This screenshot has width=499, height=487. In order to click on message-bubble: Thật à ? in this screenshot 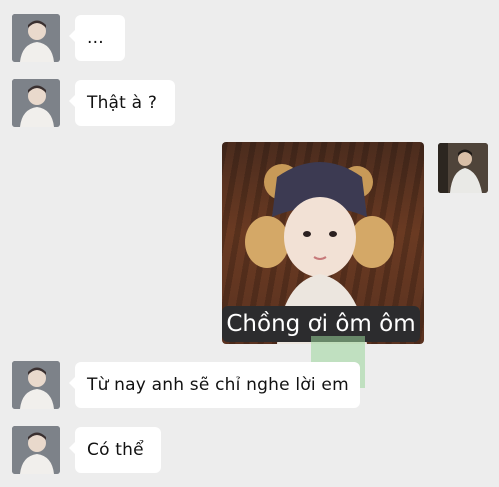, I will do `click(122, 103)`.